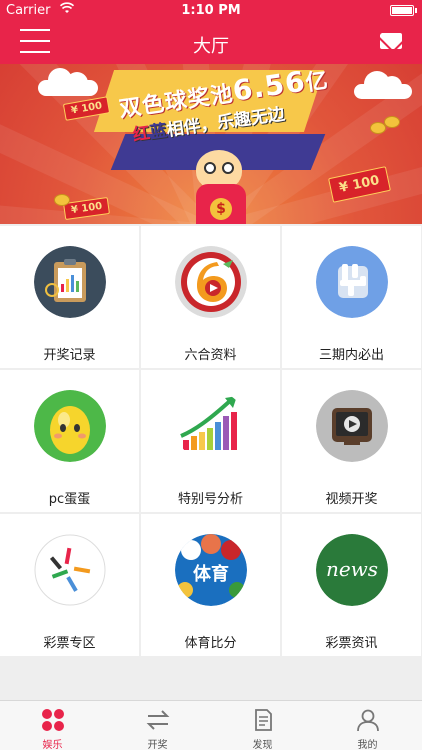 This screenshot has width=422, height=750. What do you see at coordinates (69, 499) in the screenshot?
I see `grid-item-label: pc蛋蛋` at bounding box center [69, 499].